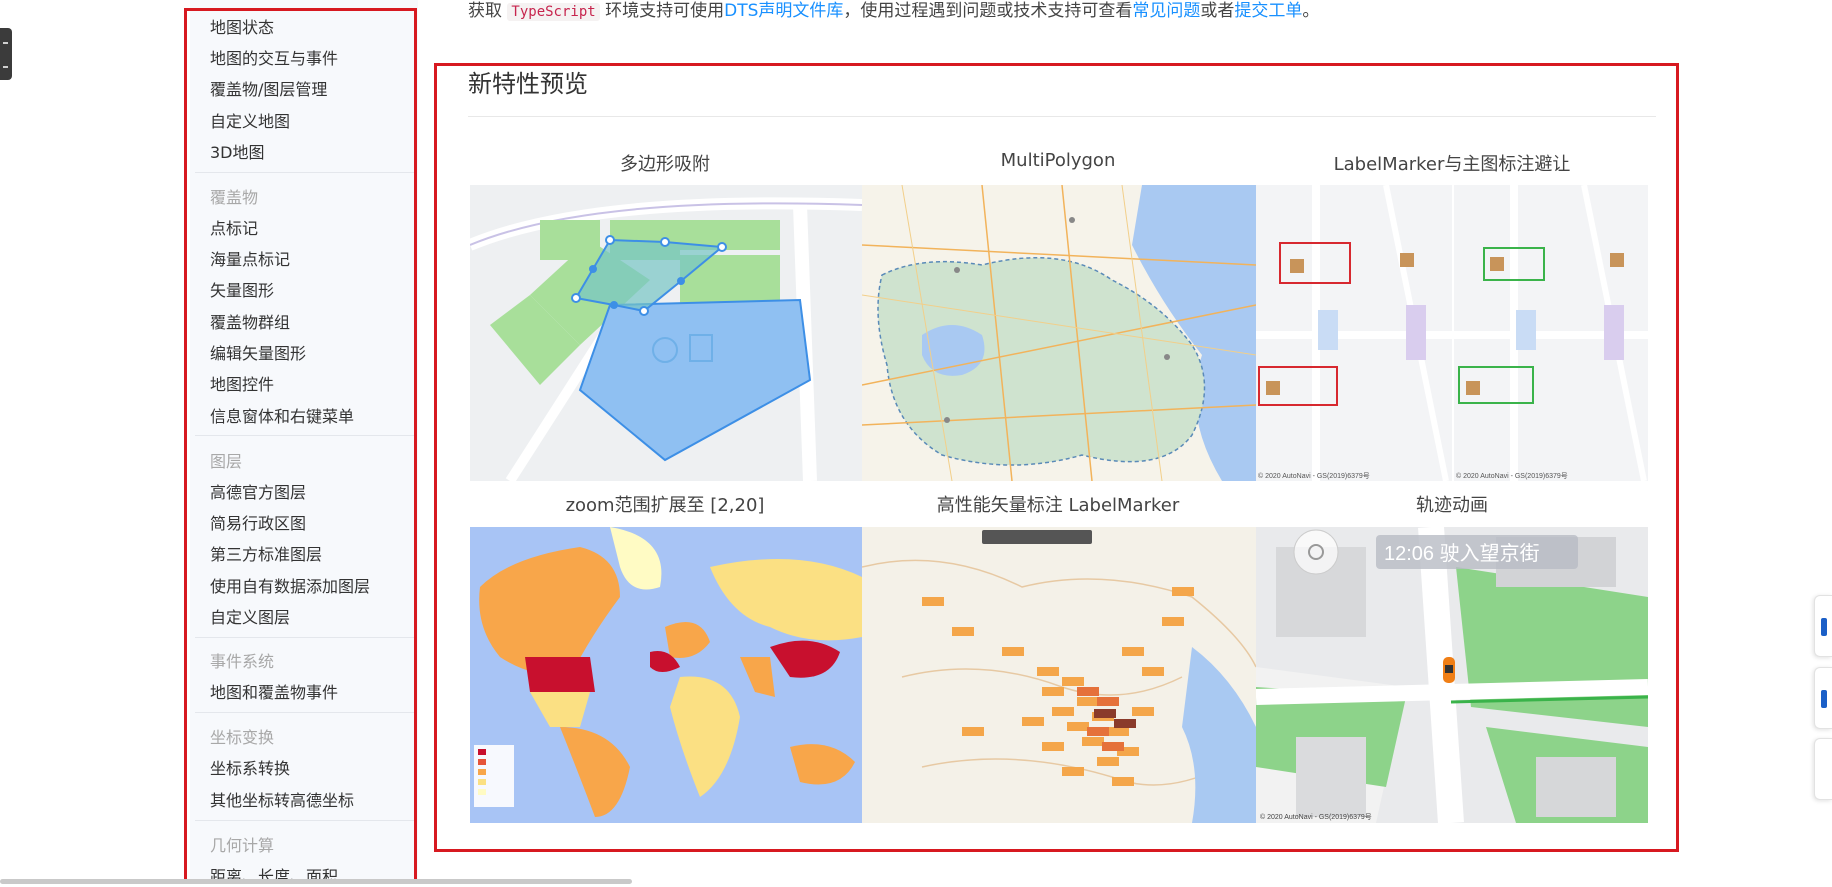 This screenshot has height=887, width=1832. I want to click on feature-caption: MultiPolygon, so click(1058, 160).